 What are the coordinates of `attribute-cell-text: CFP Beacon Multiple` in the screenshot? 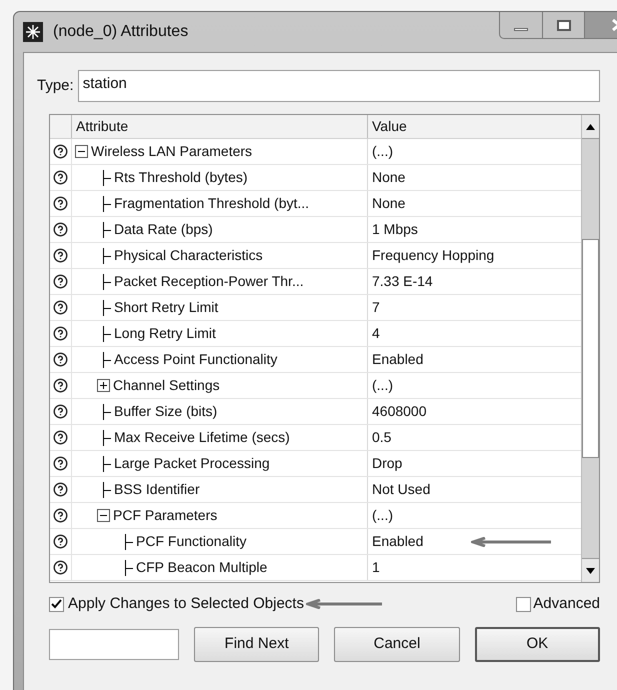 It's located at (202, 567).